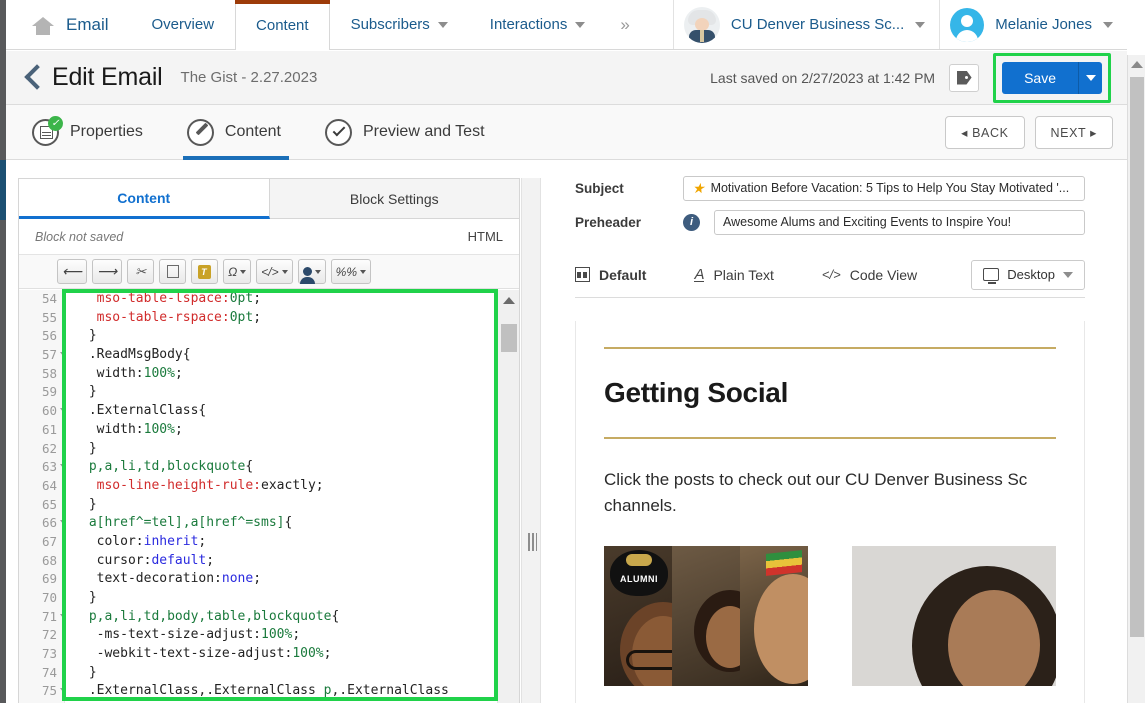 The image size is (1145, 703). I want to click on window-scrollbar, so click(1136, 379).